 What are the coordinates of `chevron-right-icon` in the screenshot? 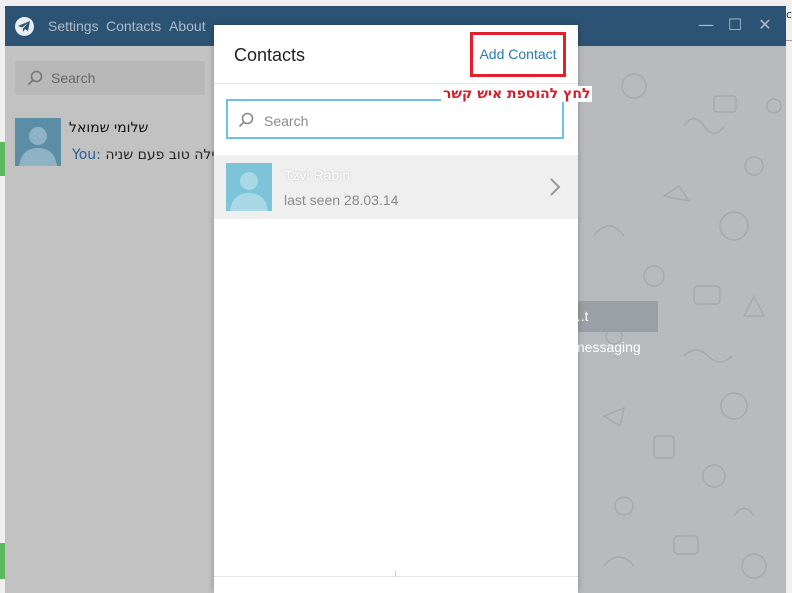 It's located at (555, 187).